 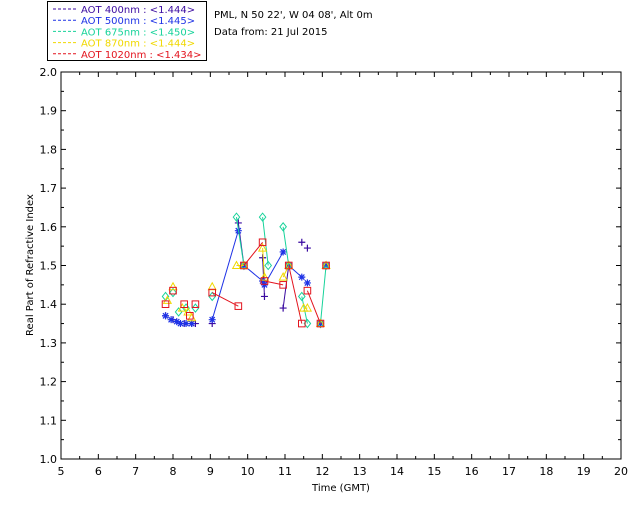 I want to click on x-tick-label: 6, so click(x=98, y=471).